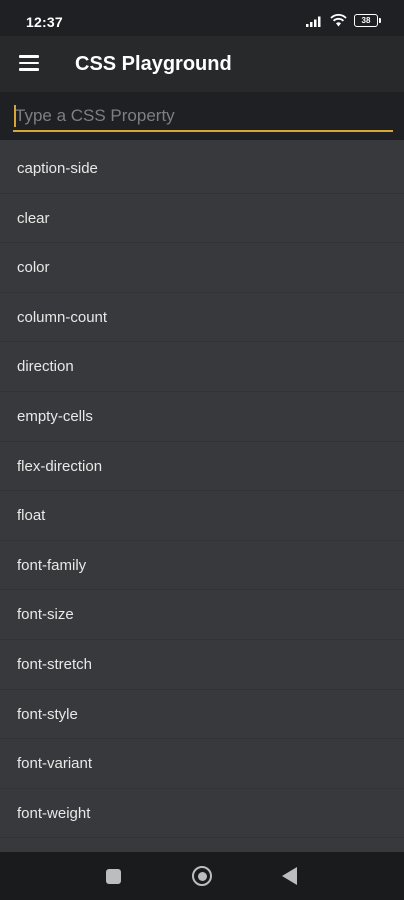  Describe the element at coordinates (202, 566) in the screenshot. I see `list-item-font-family: font-family` at that location.